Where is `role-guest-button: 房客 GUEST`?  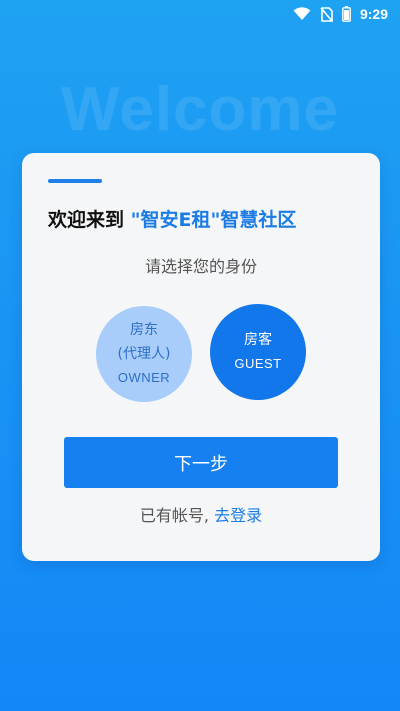
role-guest-button: 房客 GUEST is located at coordinates (258, 352).